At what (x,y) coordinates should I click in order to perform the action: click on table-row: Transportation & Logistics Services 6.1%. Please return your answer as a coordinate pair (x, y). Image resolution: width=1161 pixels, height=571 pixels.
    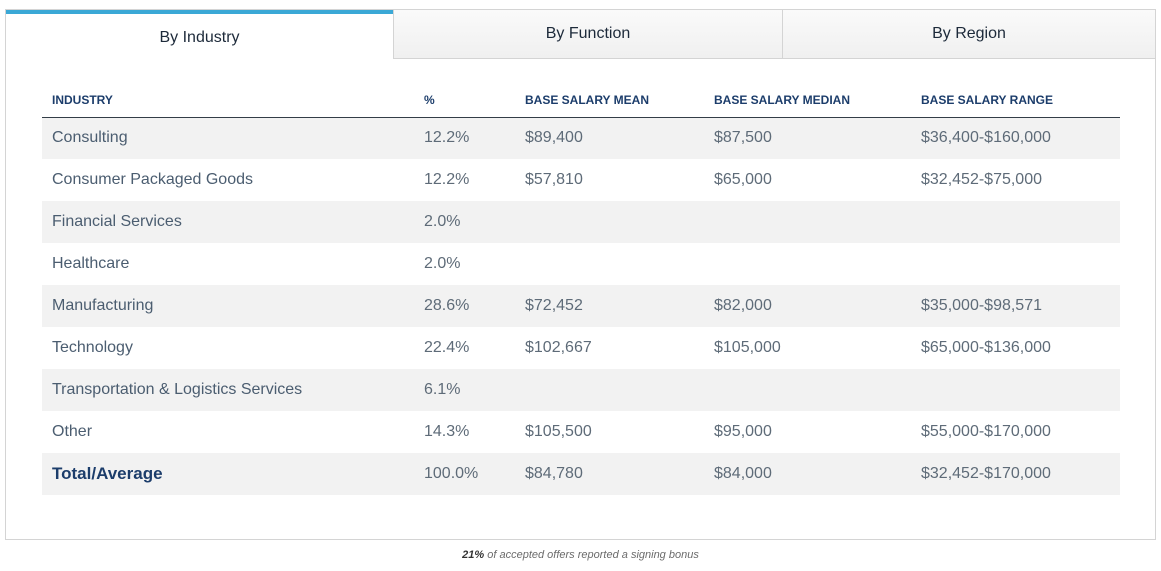
    Looking at the image, I should click on (581, 390).